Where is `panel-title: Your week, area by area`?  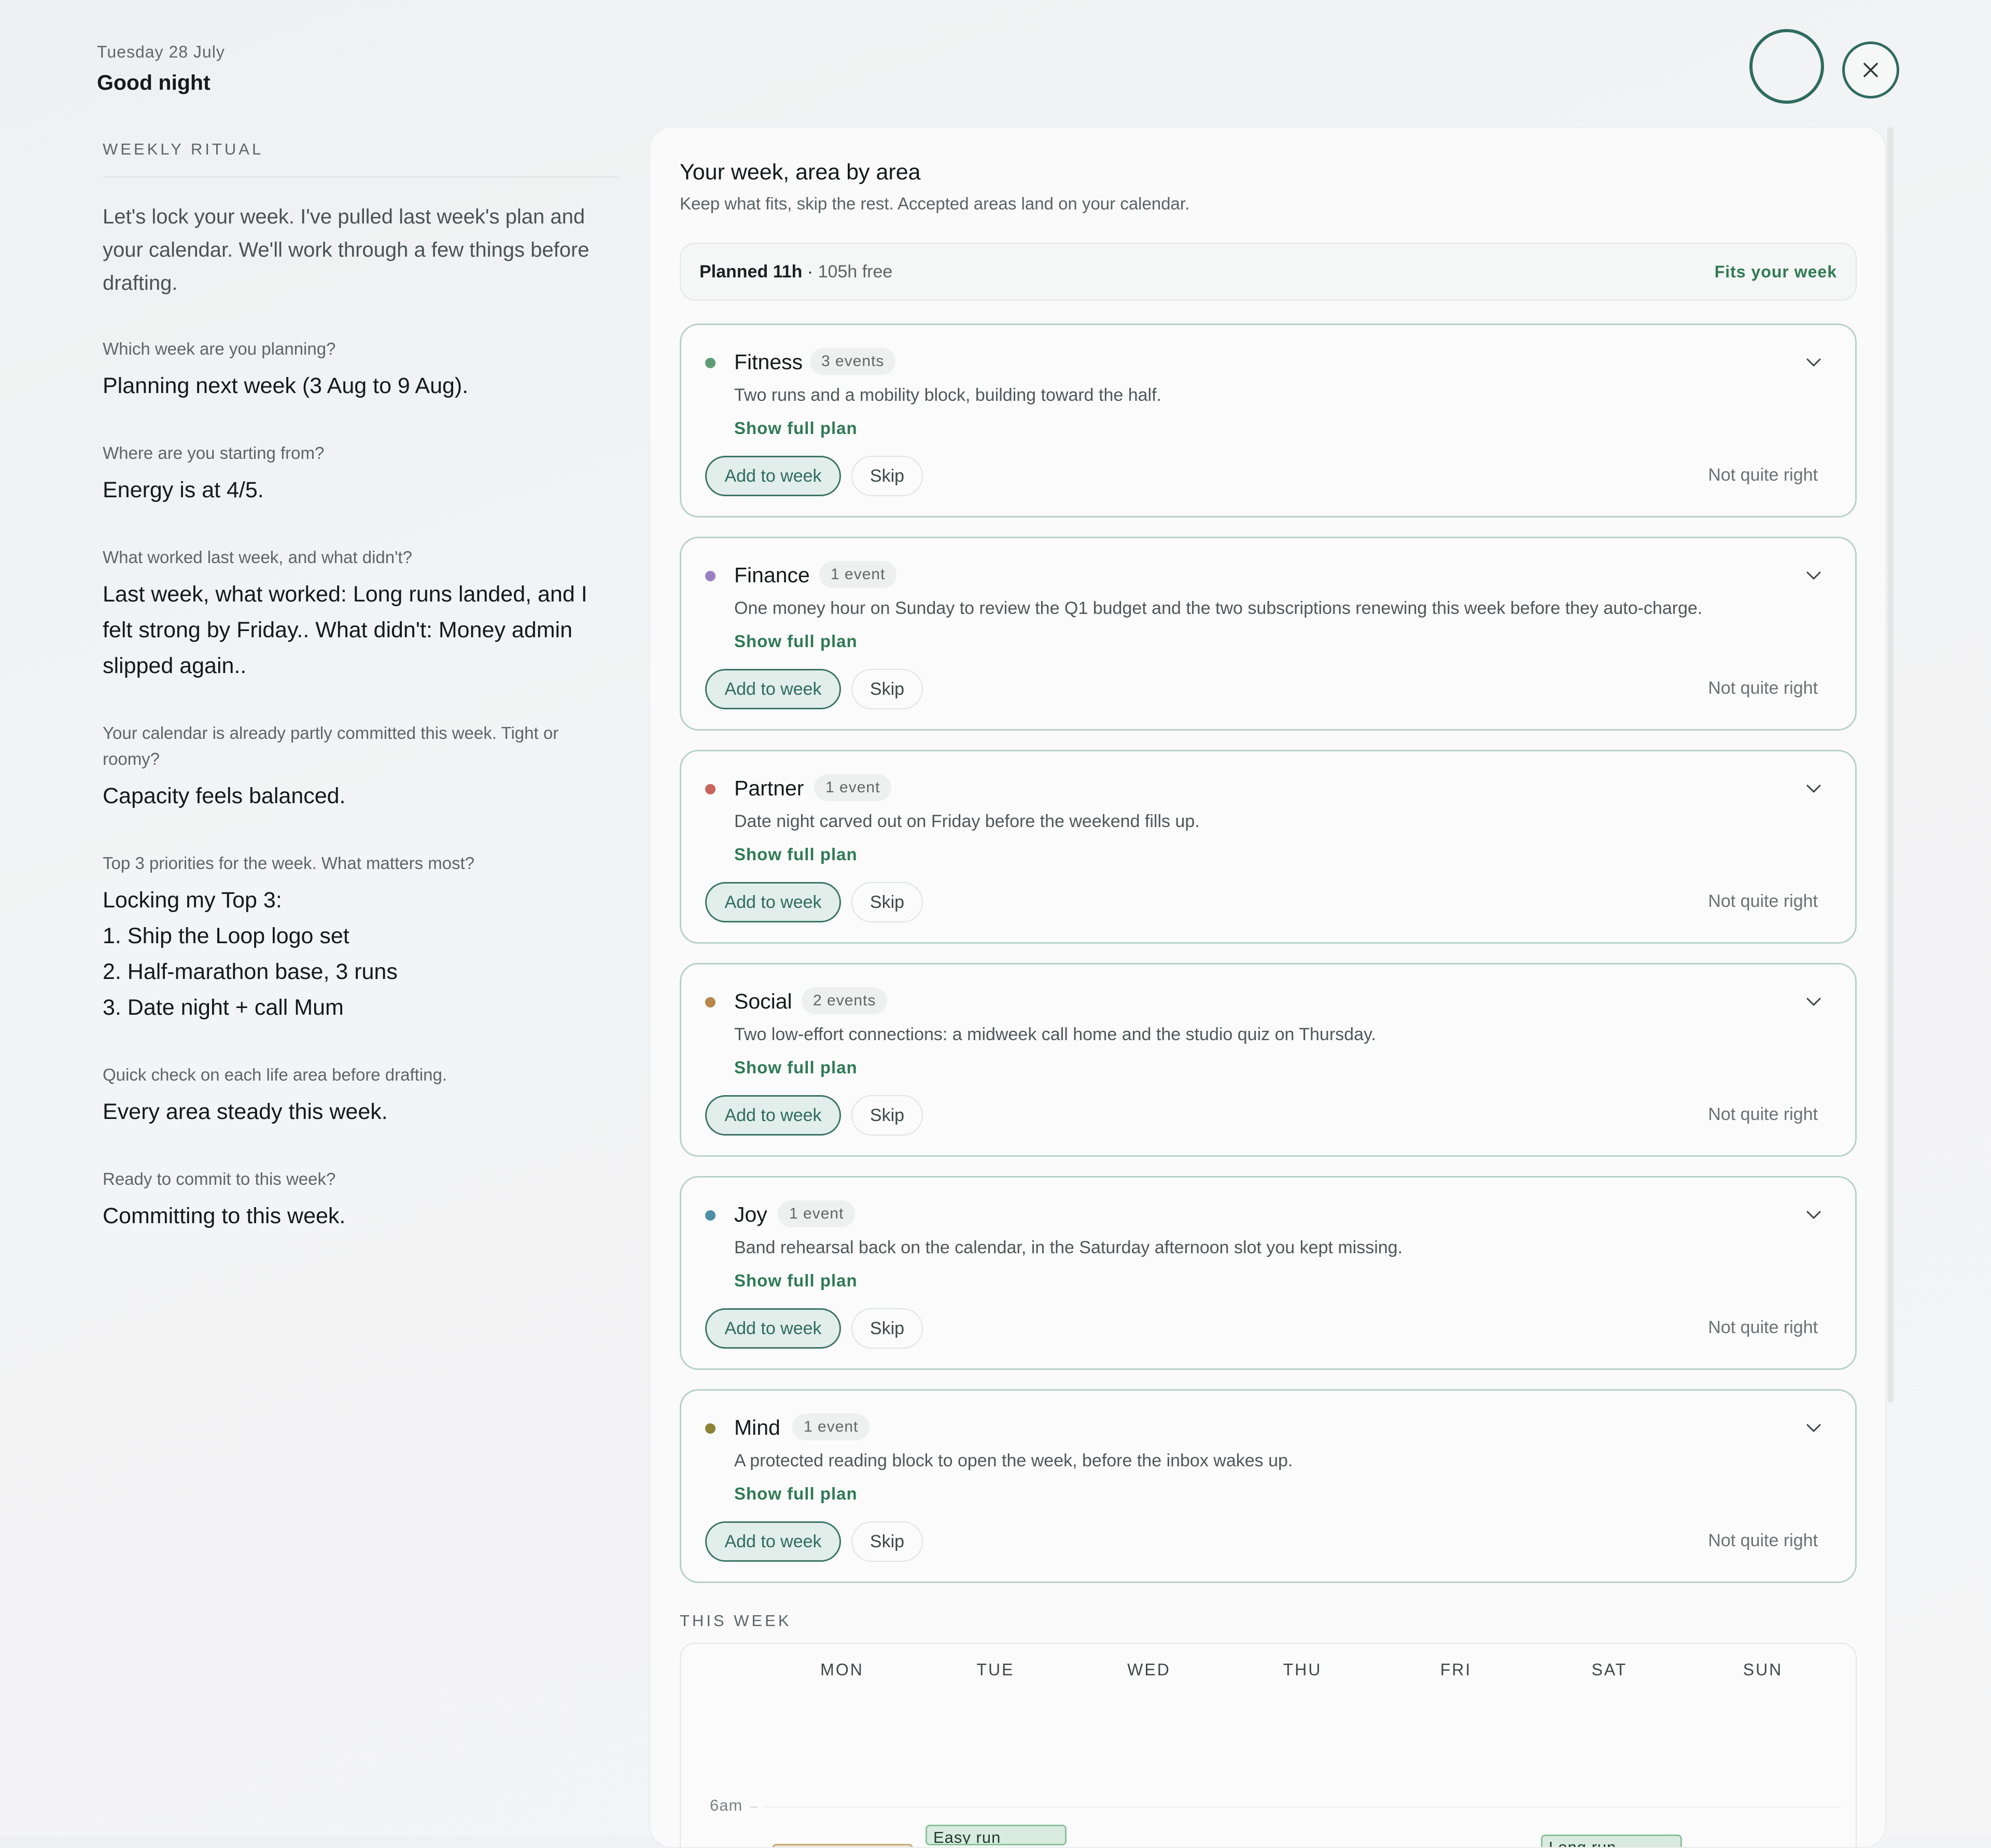
panel-title: Your week, area by area is located at coordinates (800, 172).